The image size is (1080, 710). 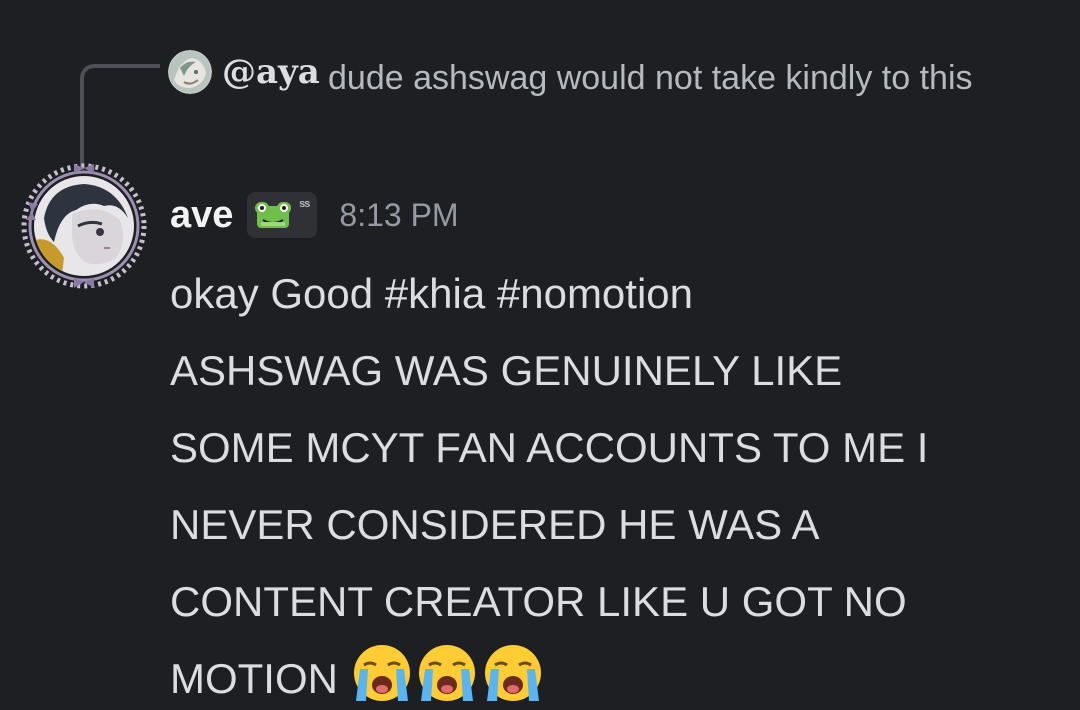 What do you see at coordinates (273, 215) in the screenshot?
I see `frog-icon` at bounding box center [273, 215].